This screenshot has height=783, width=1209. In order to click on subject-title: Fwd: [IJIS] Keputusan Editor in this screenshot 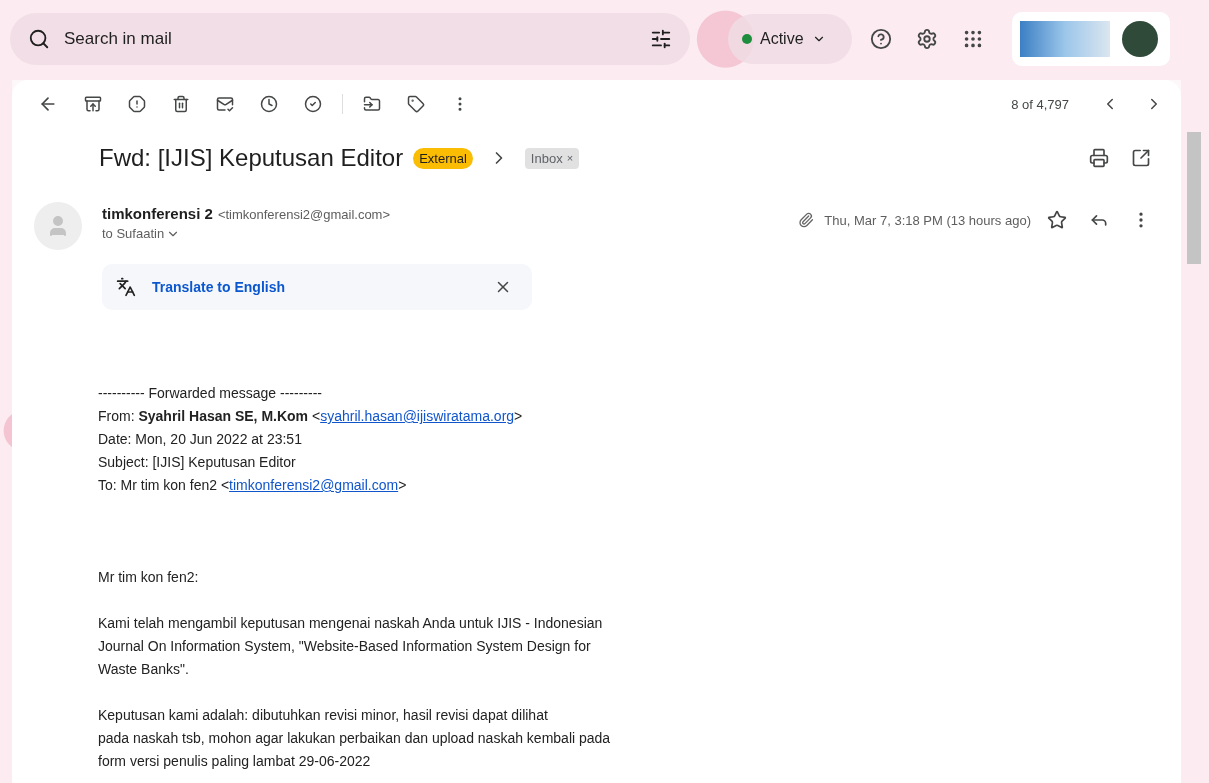, I will do `click(251, 158)`.